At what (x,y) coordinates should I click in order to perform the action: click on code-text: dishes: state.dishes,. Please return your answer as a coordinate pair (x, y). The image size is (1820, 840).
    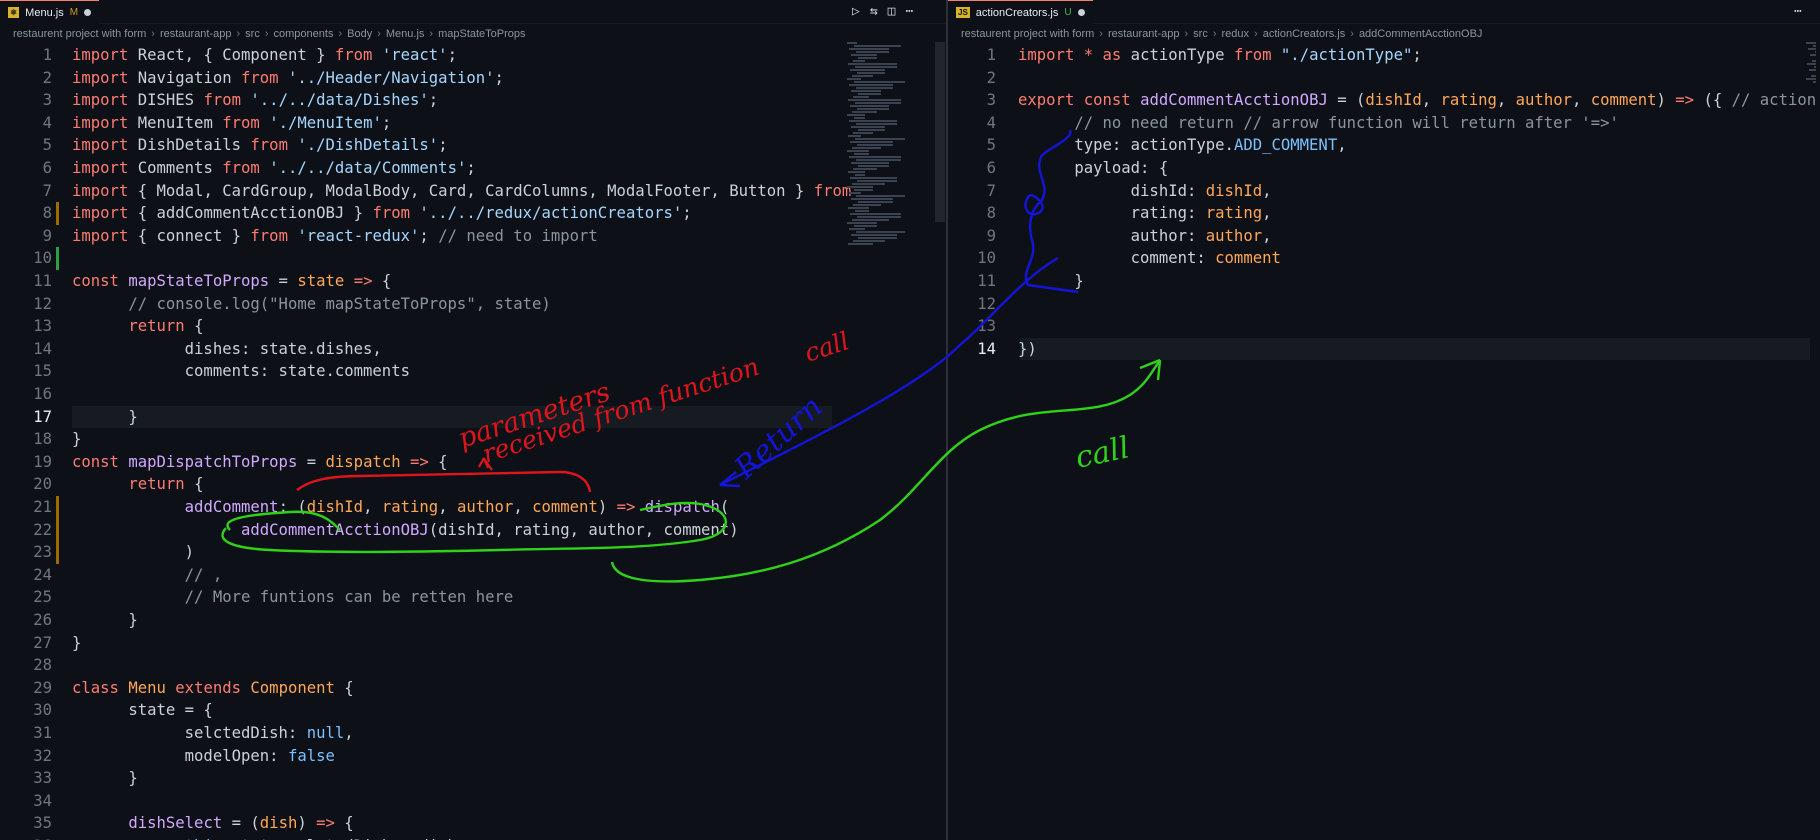
    Looking at the image, I should click on (227, 349).